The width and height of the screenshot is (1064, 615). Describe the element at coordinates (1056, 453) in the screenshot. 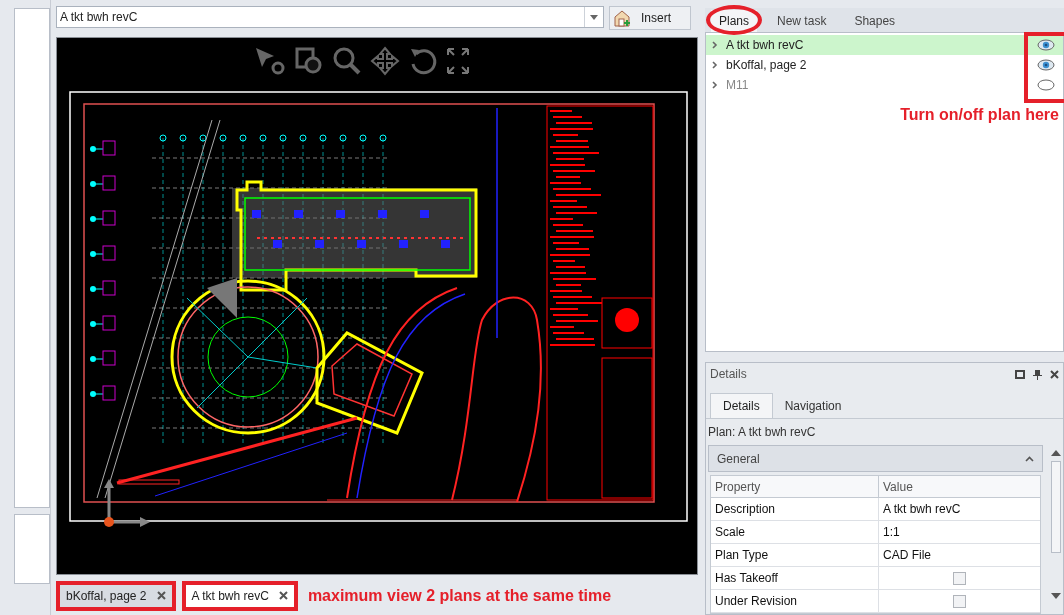

I see `scroll-up-icon` at that location.